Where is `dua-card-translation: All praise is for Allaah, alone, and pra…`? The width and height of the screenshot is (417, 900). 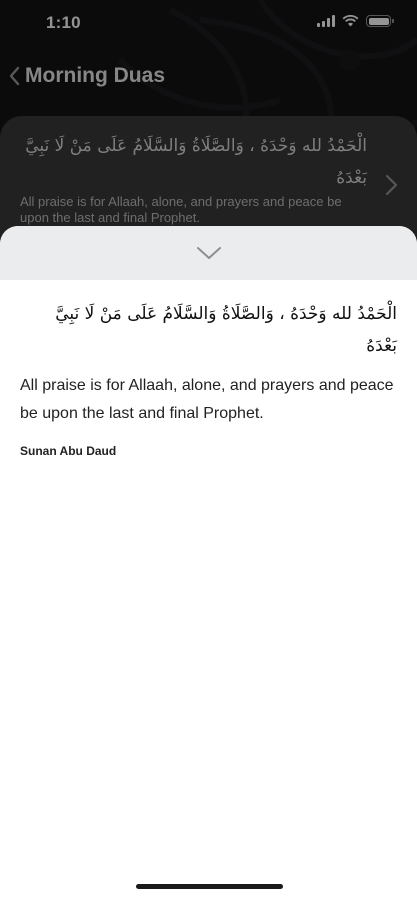
dua-card-translation: All praise is for Allaah, alone, and pra… is located at coordinates (181, 209).